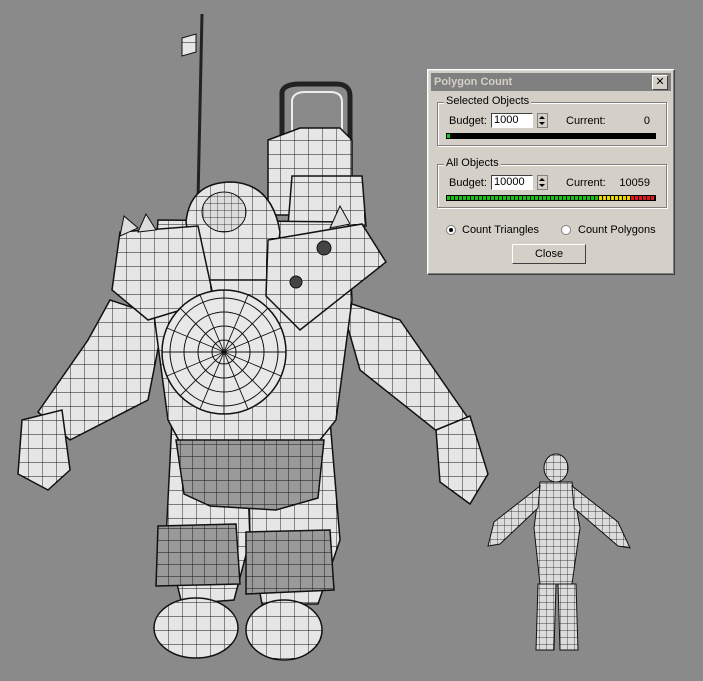 This screenshot has width=703, height=681. What do you see at coordinates (586, 121) in the screenshot?
I see `selected-current-label: Current:` at bounding box center [586, 121].